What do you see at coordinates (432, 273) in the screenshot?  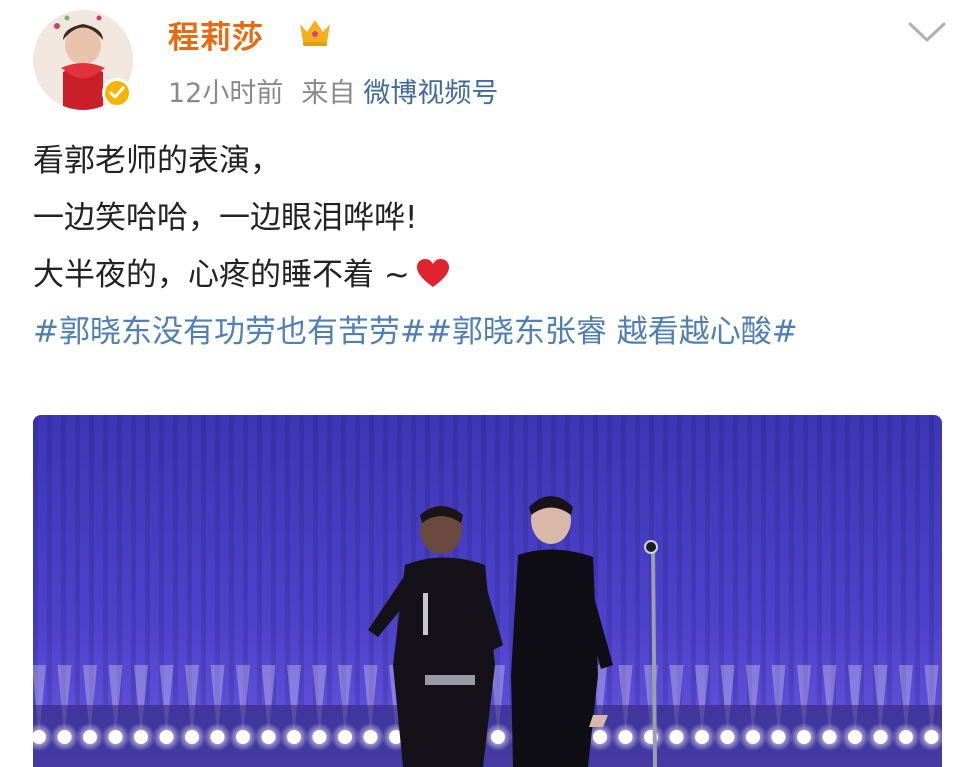 I see `heart-icon` at bounding box center [432, 273].